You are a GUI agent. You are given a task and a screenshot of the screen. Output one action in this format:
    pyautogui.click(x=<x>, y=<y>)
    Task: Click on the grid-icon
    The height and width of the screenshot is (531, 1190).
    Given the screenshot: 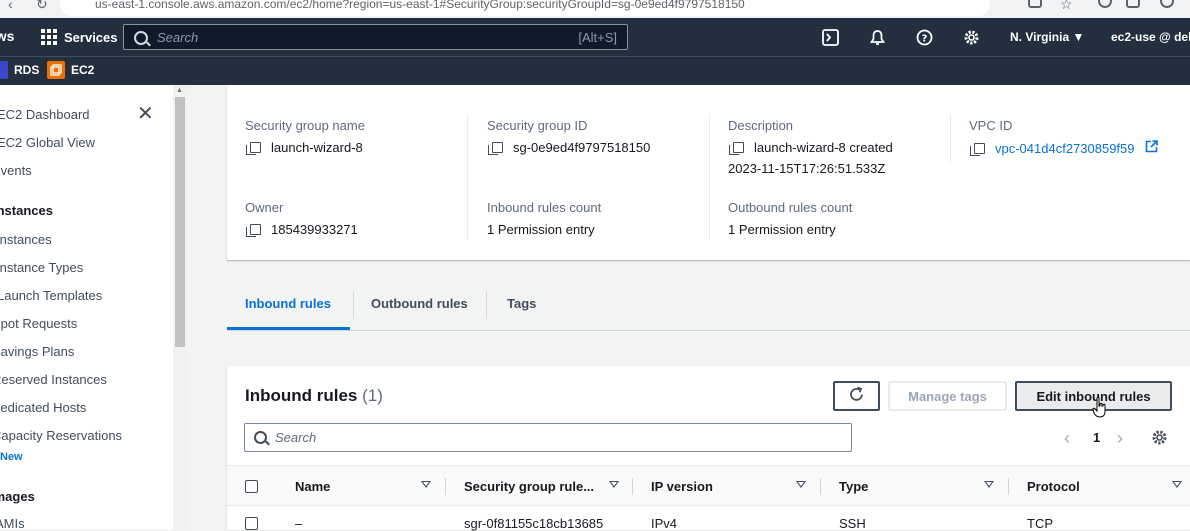 What is the action you would take?
    pyautogui.click(x=49, y=37)
    